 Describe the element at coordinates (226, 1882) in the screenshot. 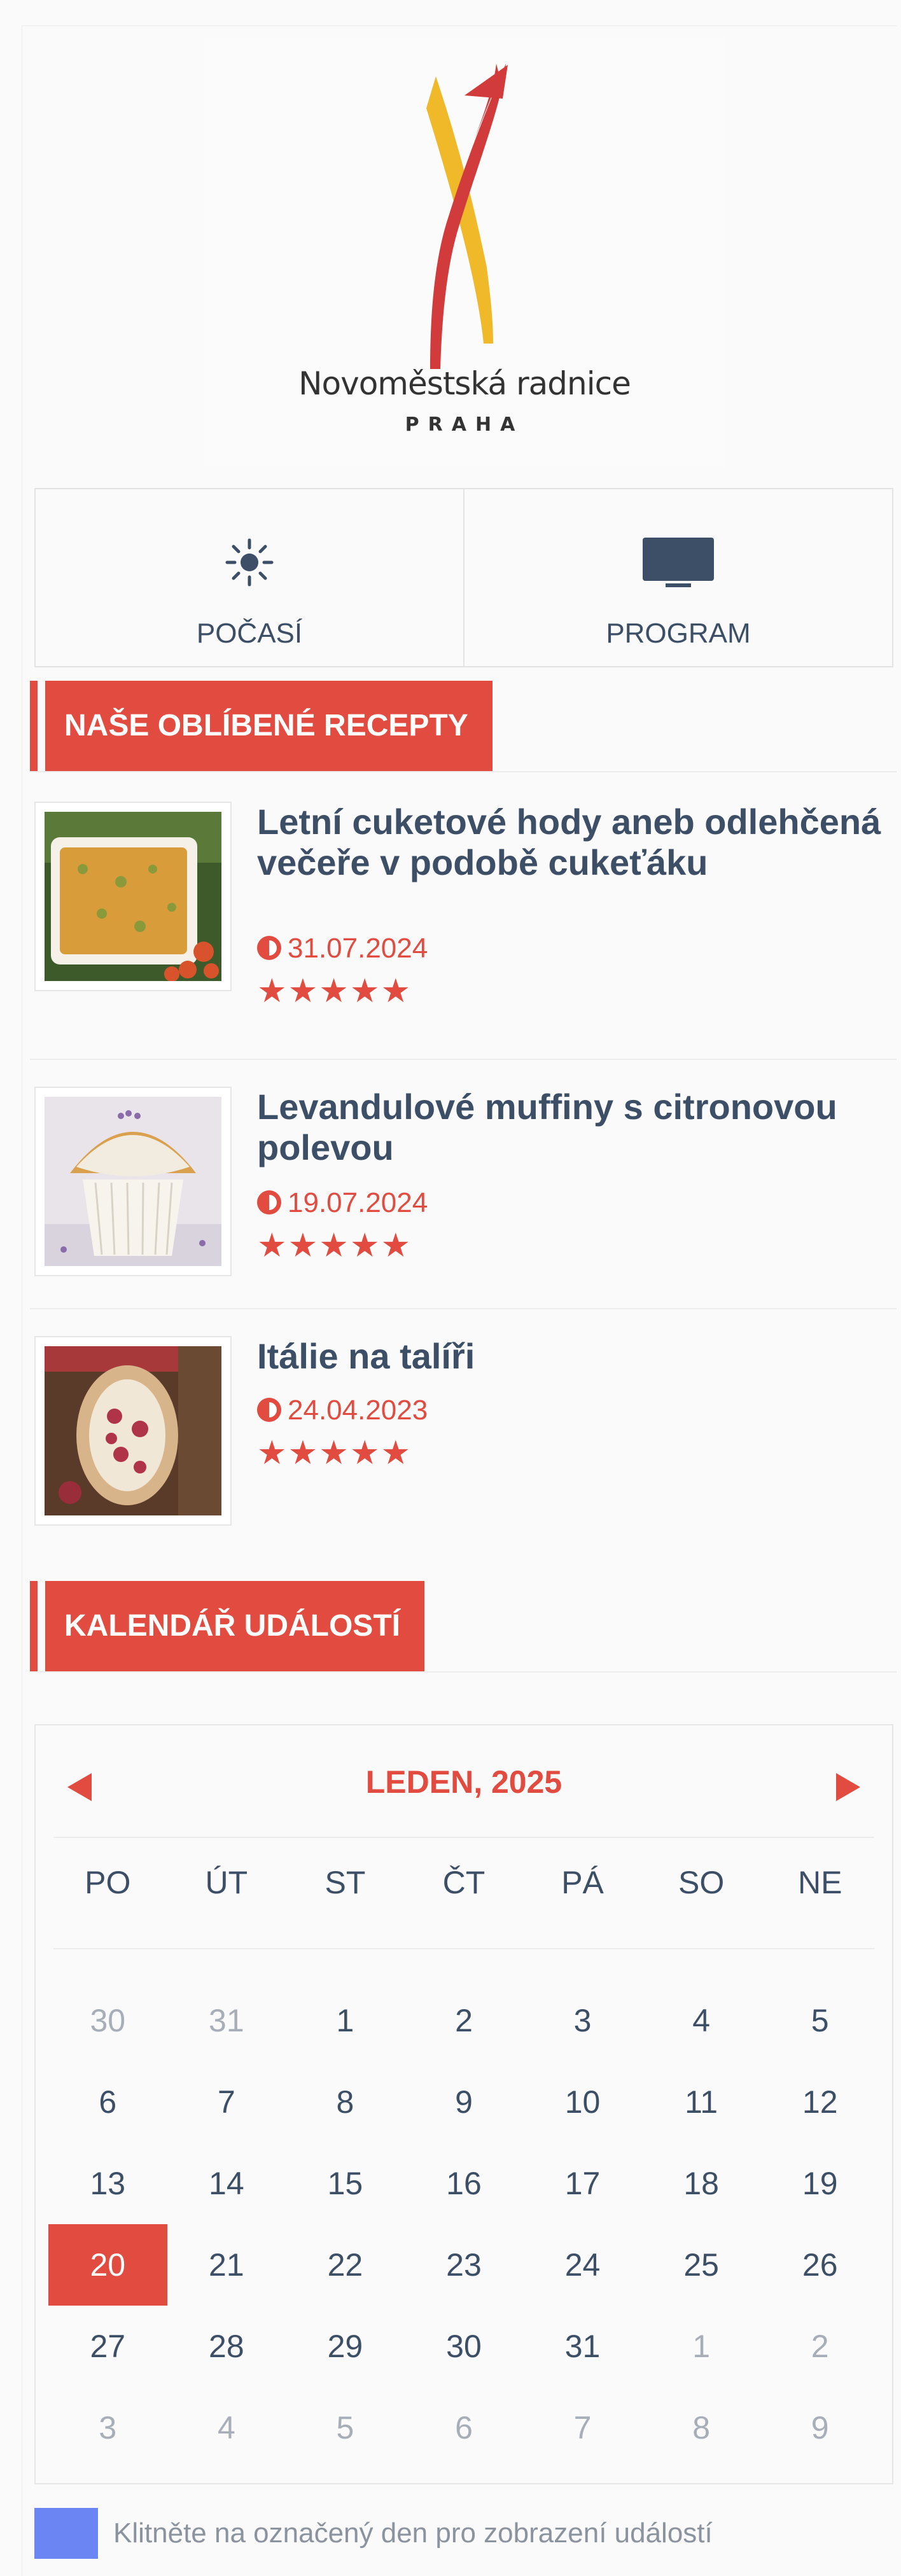

I see `weekday-label: ÚT` at that location.